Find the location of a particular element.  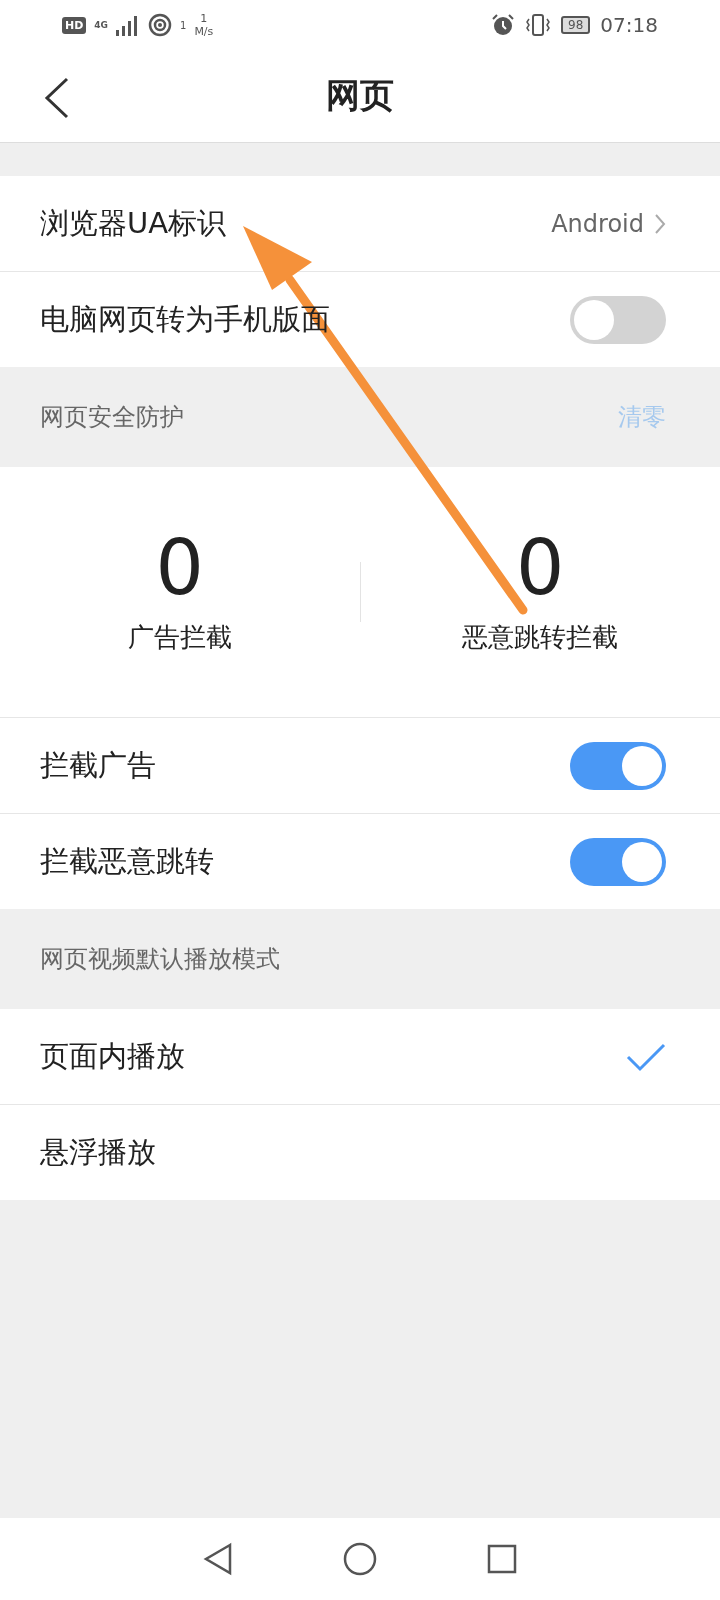

hotspot-count: 1 is located at coordinates (183, 25).